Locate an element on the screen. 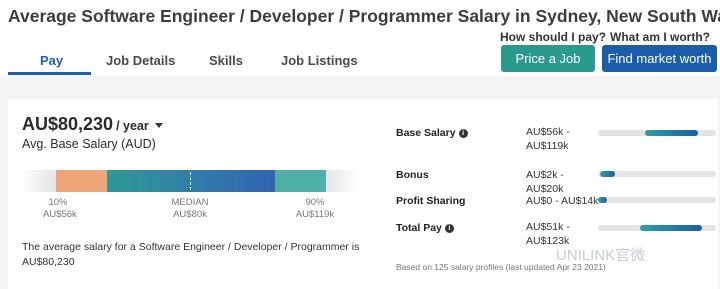 This screenshot has width=720, height=289. median-label: MEDIAN is located at coordinates (190, 202).